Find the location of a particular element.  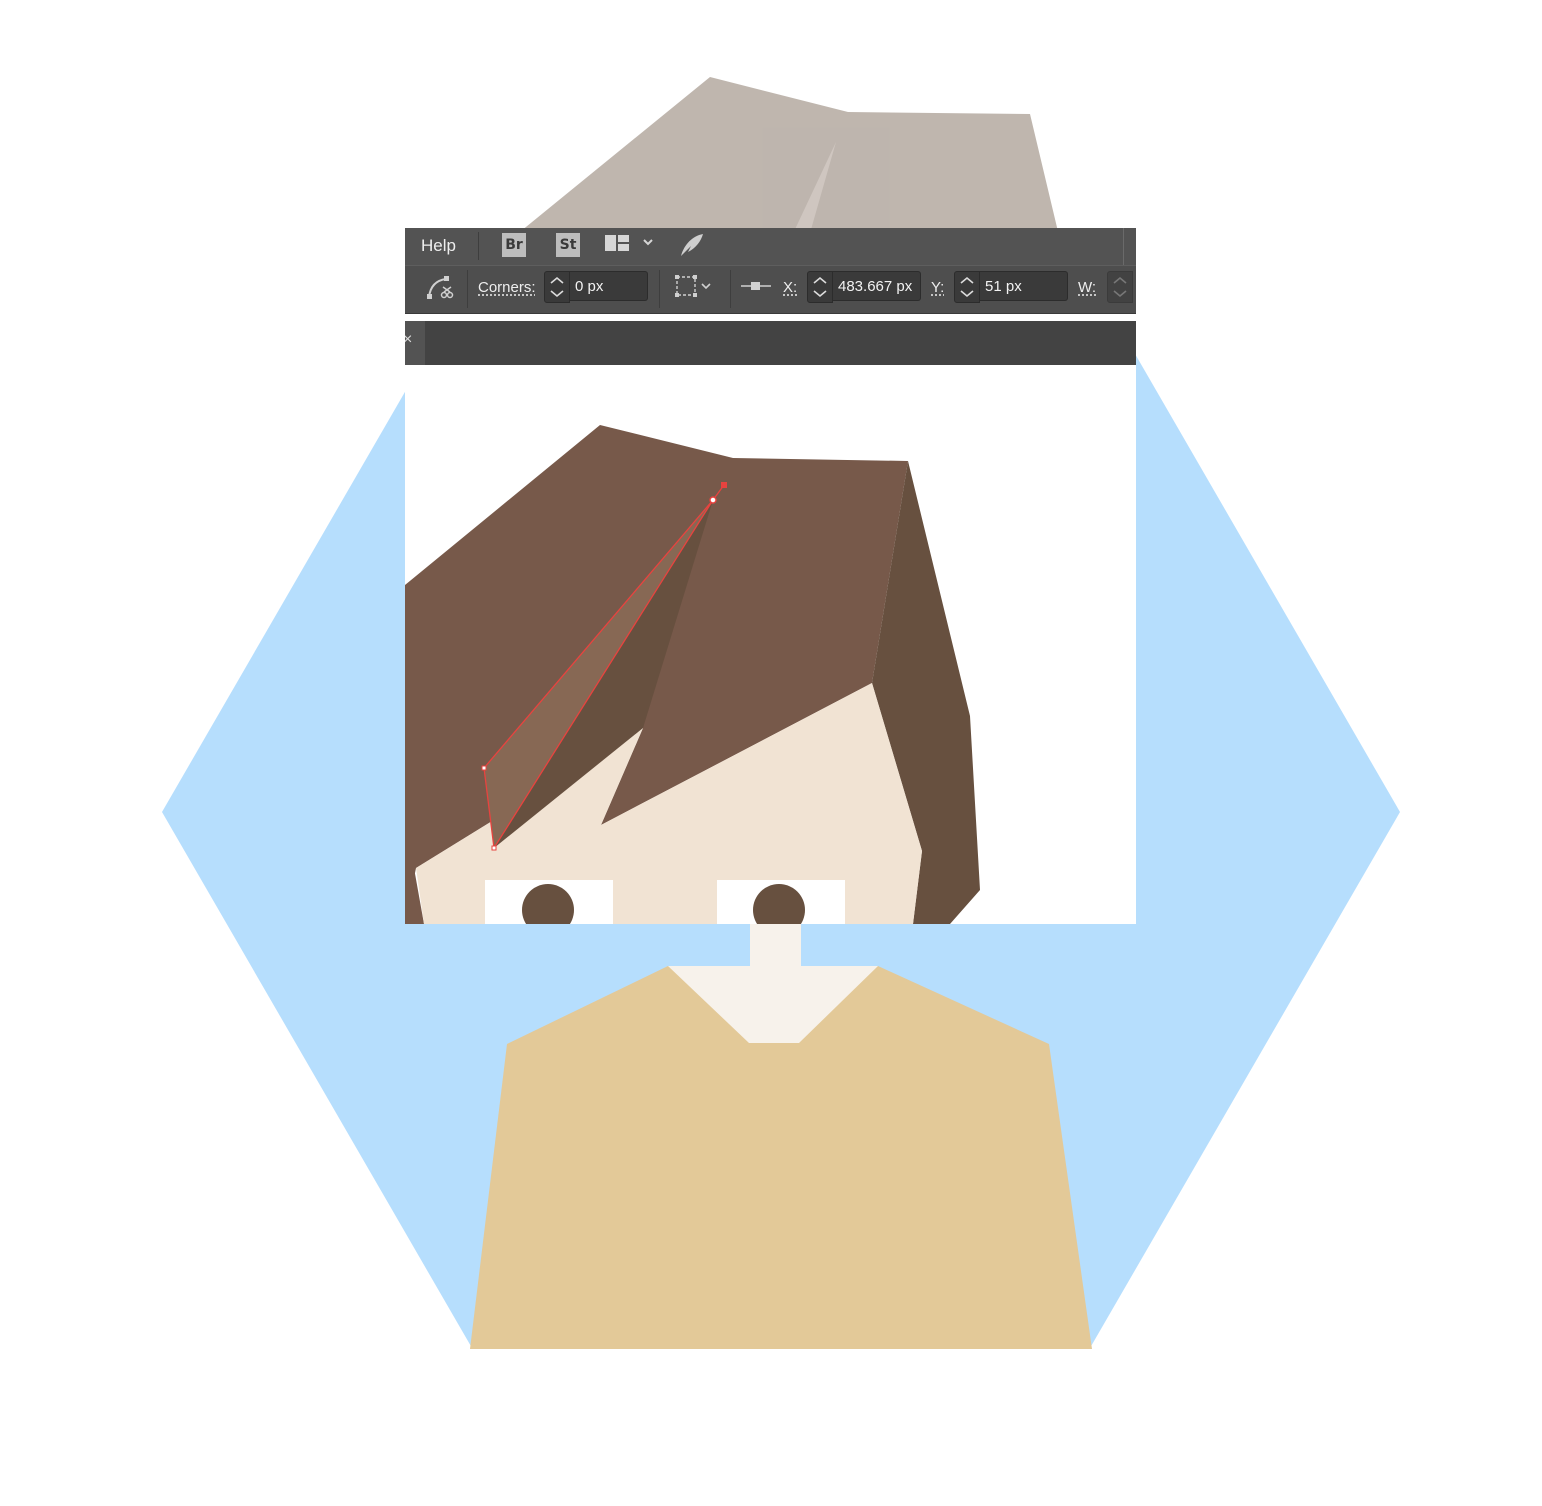

document-tab: × is located at coordinates (415, 343).